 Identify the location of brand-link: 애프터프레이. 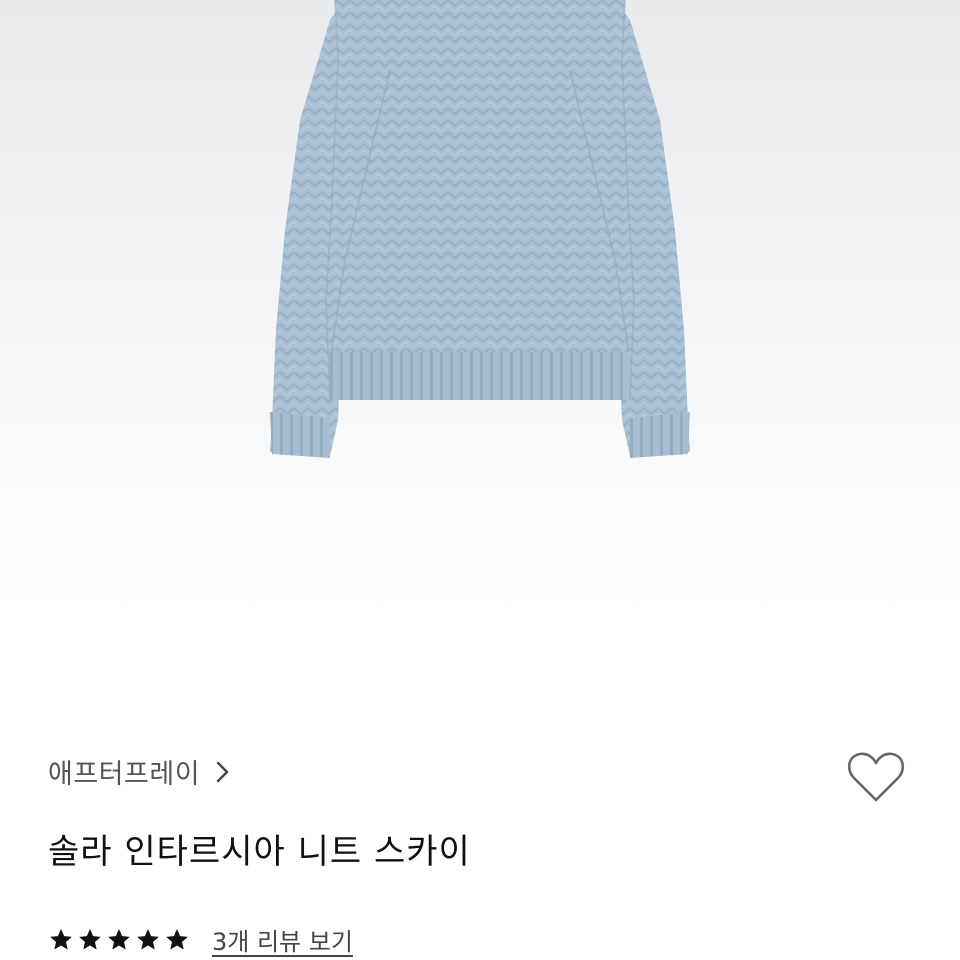
(140, 771).